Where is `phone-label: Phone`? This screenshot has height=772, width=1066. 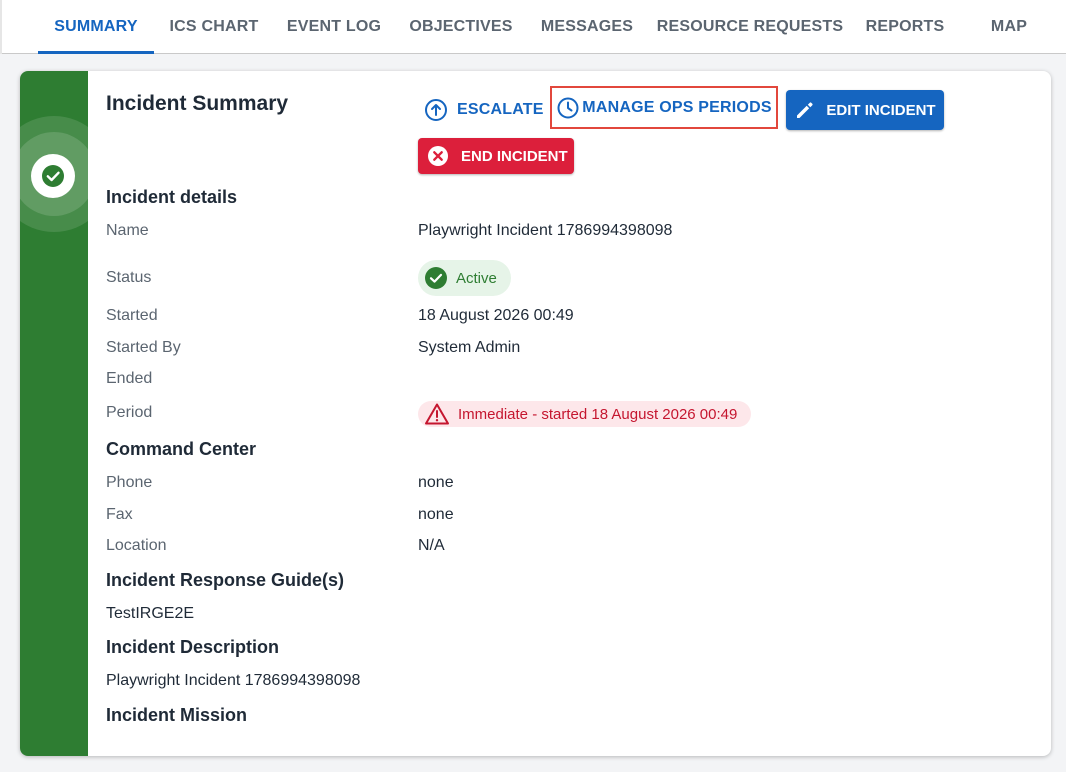 phone-label: Phone is located at coordinates (129, 482).